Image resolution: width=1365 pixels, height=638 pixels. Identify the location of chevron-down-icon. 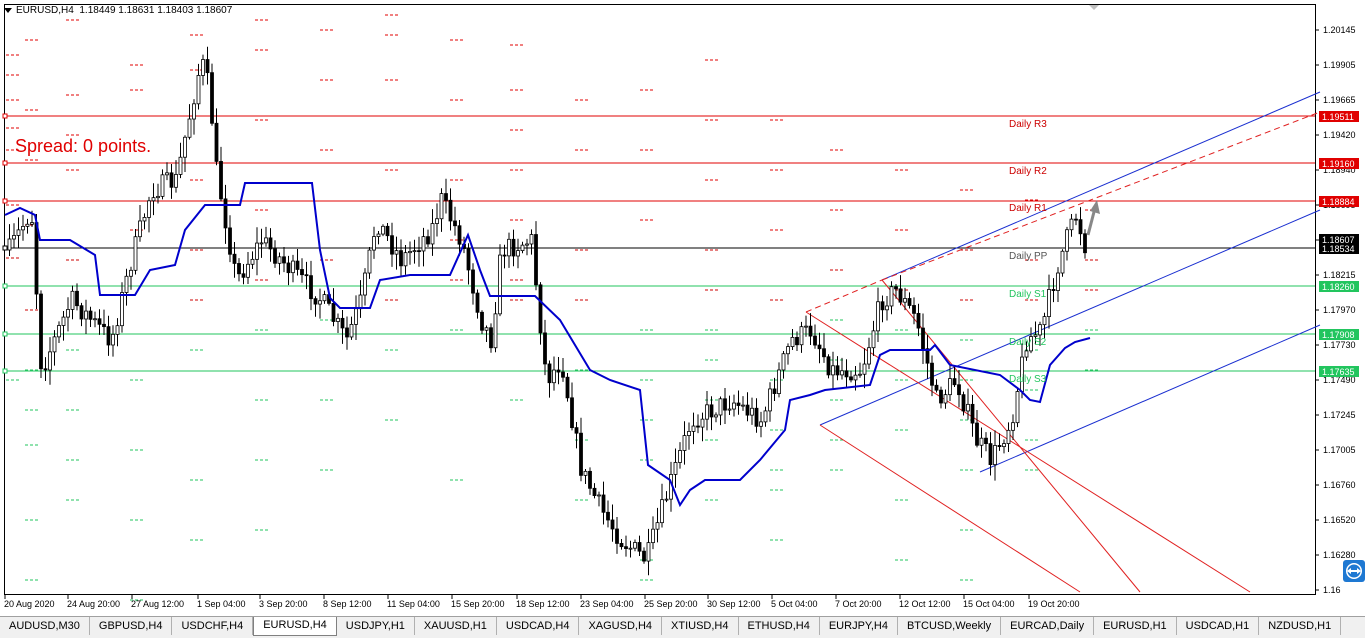
(8, 10).